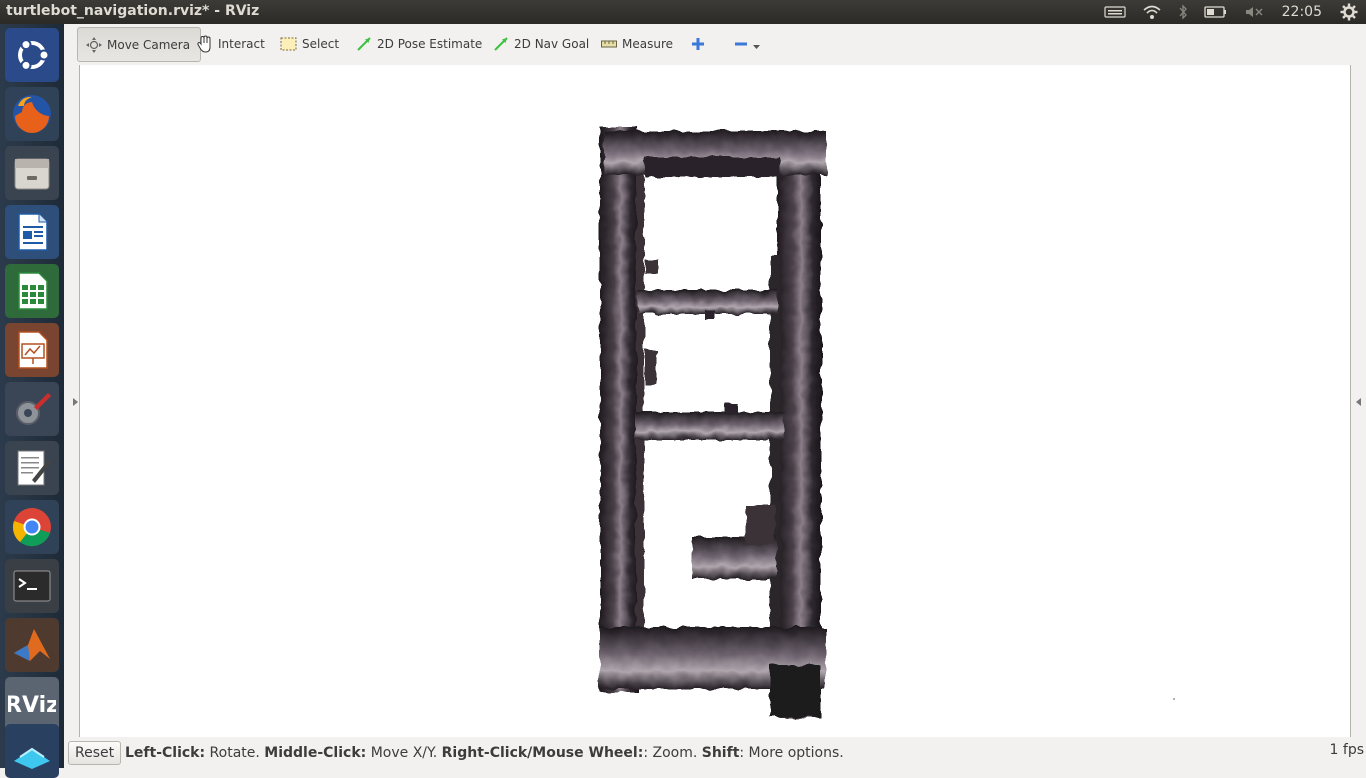 The width and height of the screenshot is (1366, 778). What do you see at coordinates (288, 44) in the screenshot?
I see `select-icon` at bounding box center [288, 44].